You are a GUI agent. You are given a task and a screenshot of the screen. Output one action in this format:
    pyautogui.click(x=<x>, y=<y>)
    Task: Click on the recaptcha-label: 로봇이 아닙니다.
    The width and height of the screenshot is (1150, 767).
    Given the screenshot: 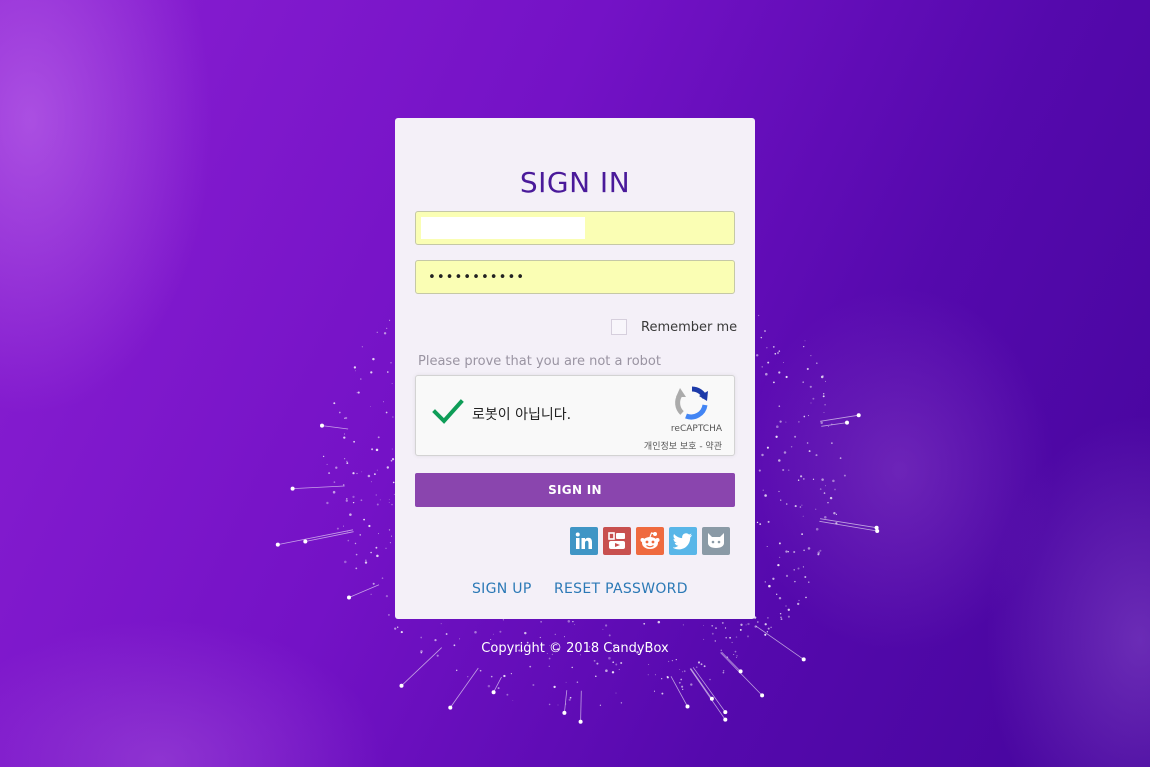 What is the action you would take?
    pyautogui.click(x=522, y=415)
    